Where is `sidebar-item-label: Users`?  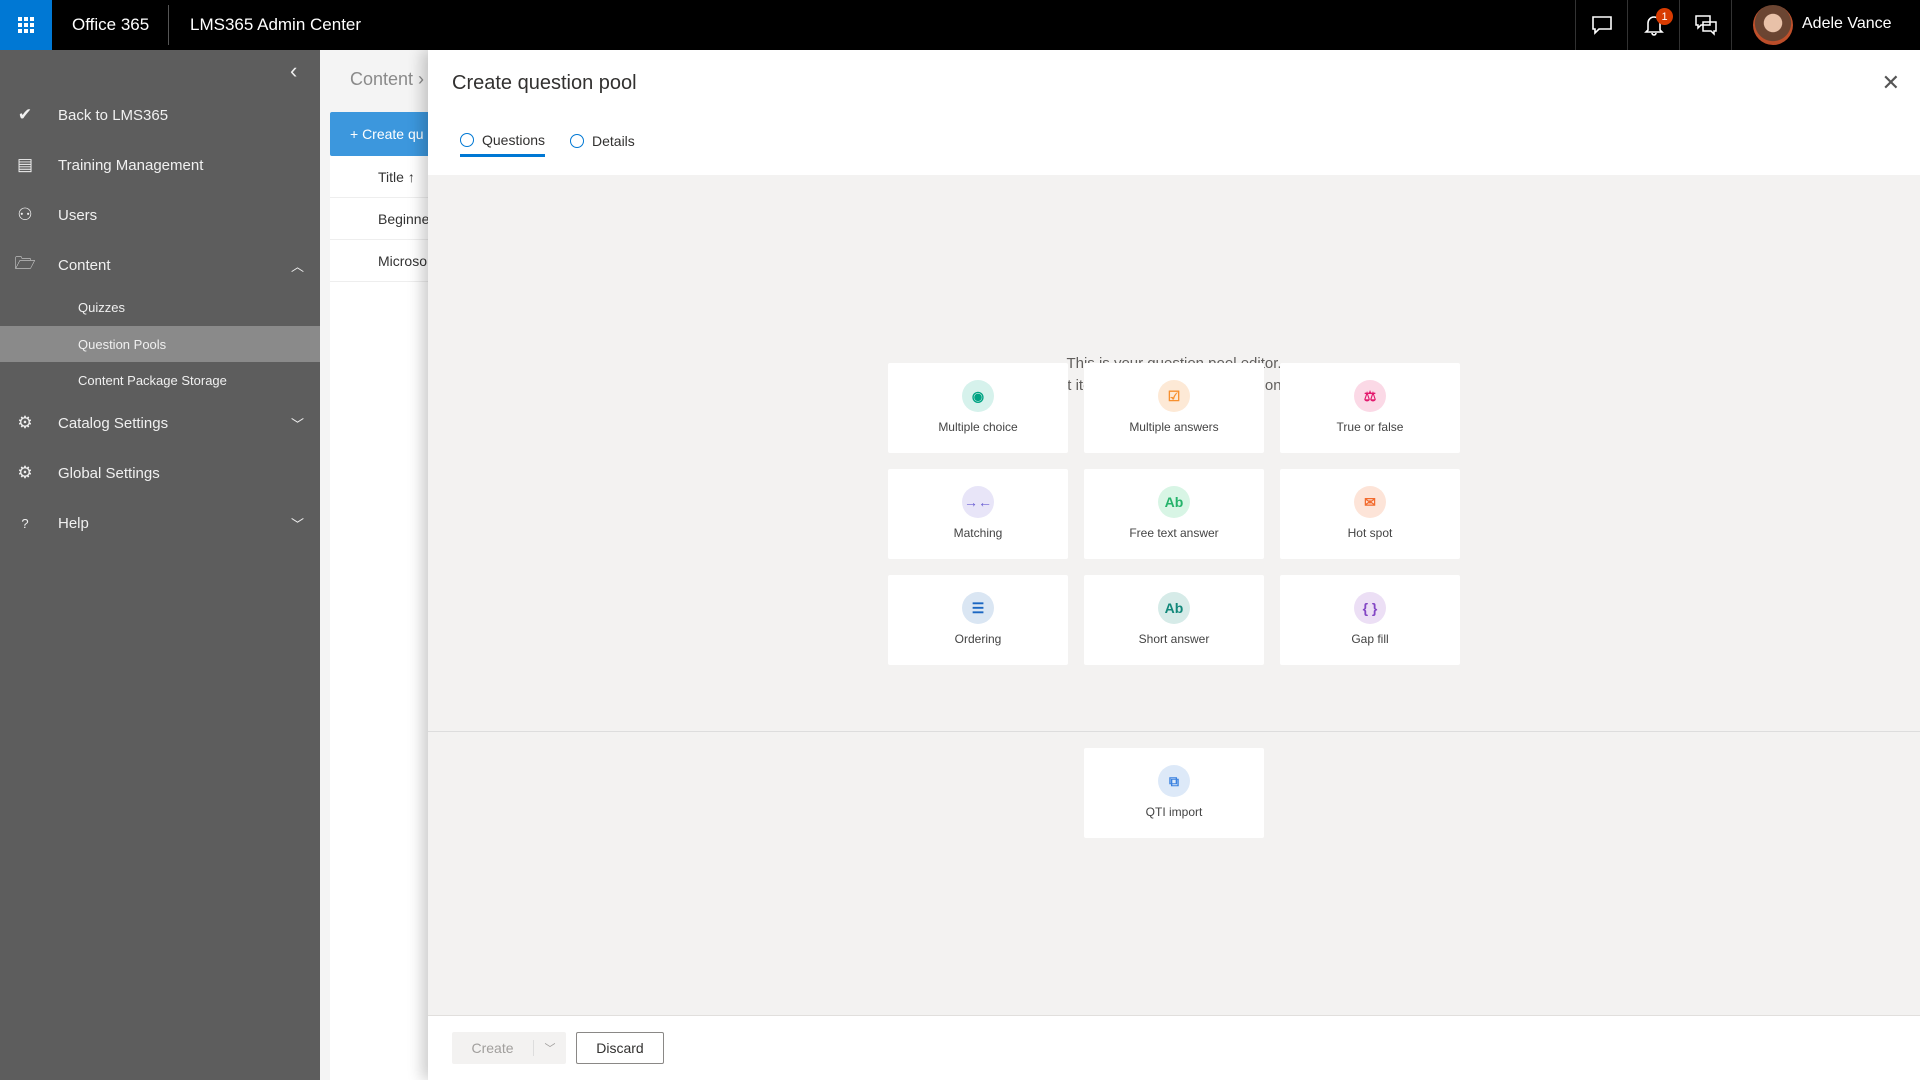 sidebar-item-label: Users is located at coordinates (78, 215).